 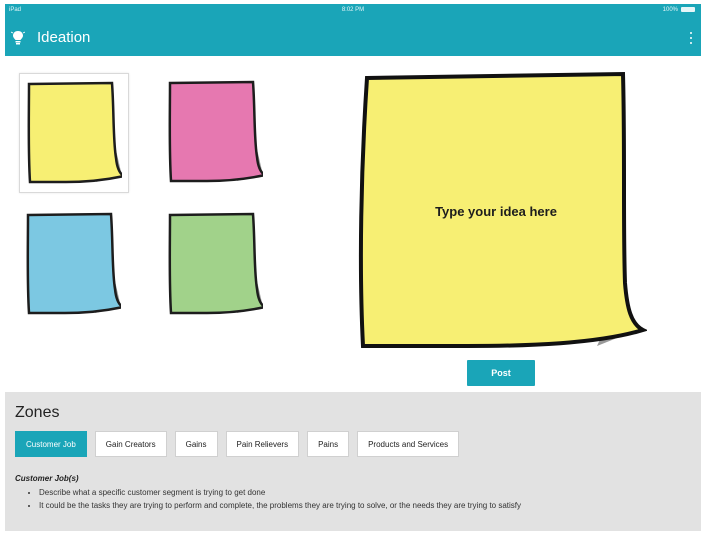 I want to click on zone-description-title: Customer Job(s), so click(x=47, y=478).